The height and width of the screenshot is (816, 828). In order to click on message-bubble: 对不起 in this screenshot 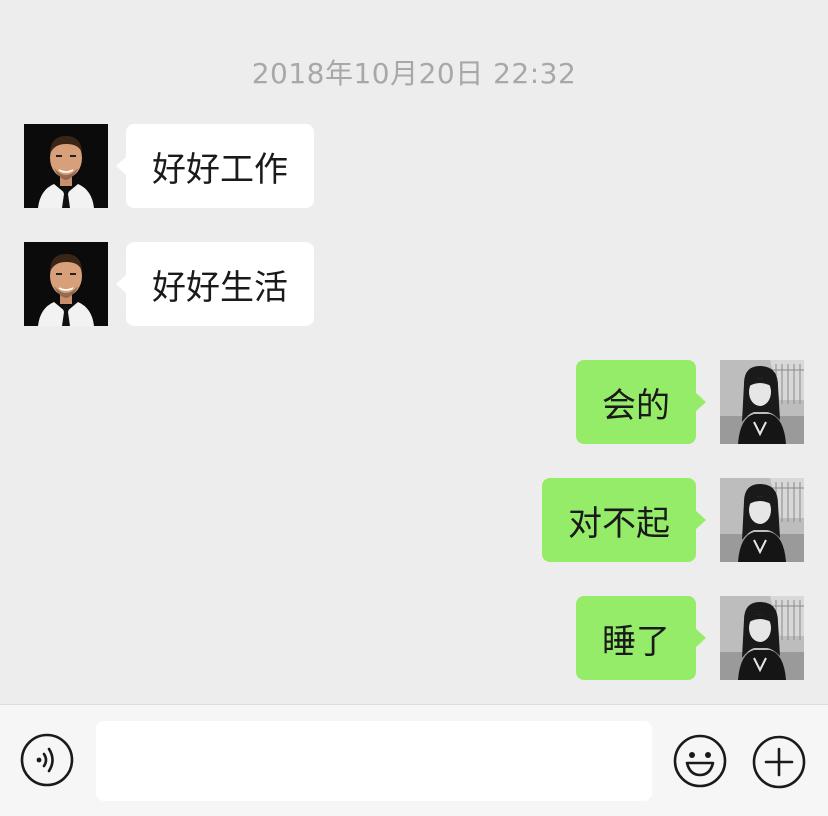, I will do `click(624, 520)`.